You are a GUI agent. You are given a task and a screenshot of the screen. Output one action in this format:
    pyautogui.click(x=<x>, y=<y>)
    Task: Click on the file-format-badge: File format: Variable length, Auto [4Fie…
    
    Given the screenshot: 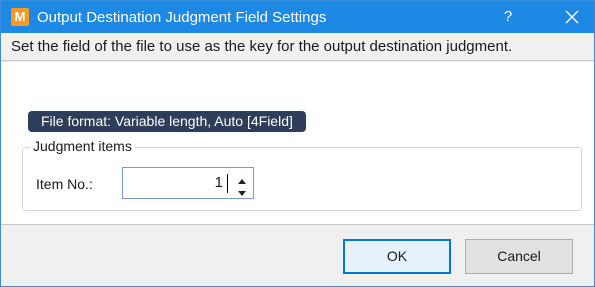 What is the action you would take?
    pyautogui.click(x=167, y=121)
    